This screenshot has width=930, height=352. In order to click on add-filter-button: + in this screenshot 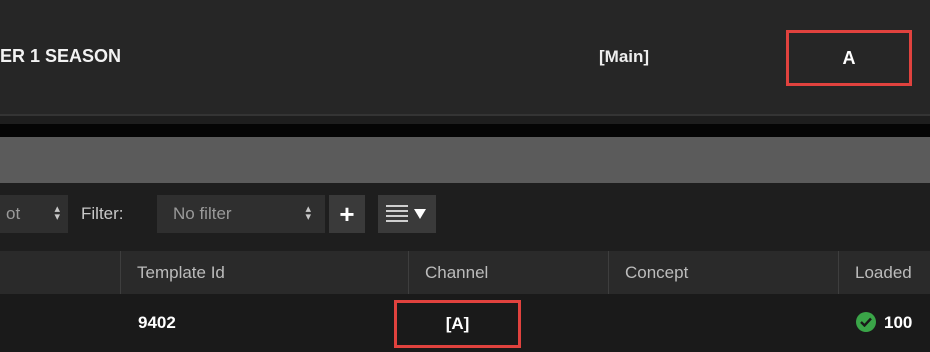, I will do `click(347, 214)`.